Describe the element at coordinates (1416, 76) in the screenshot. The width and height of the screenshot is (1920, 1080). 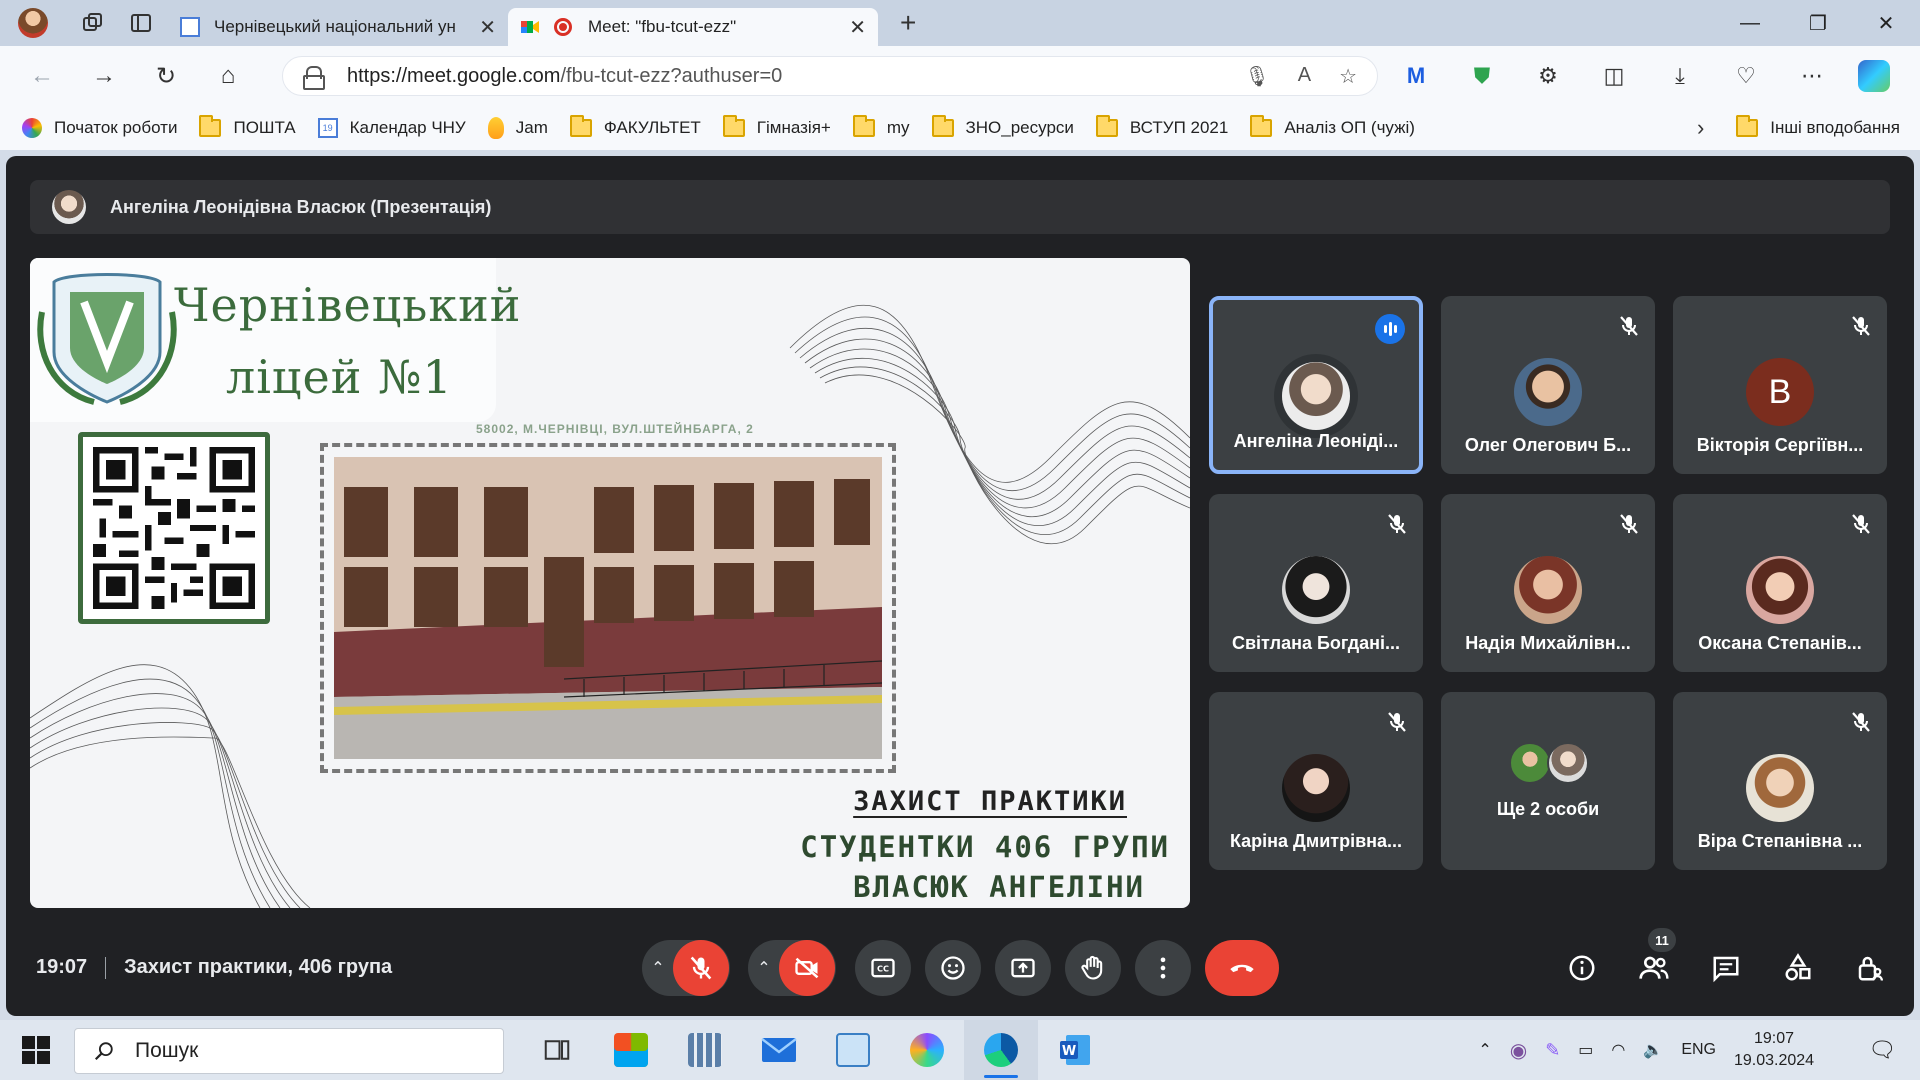
I see `malwarebytes-icon: M` at that location.